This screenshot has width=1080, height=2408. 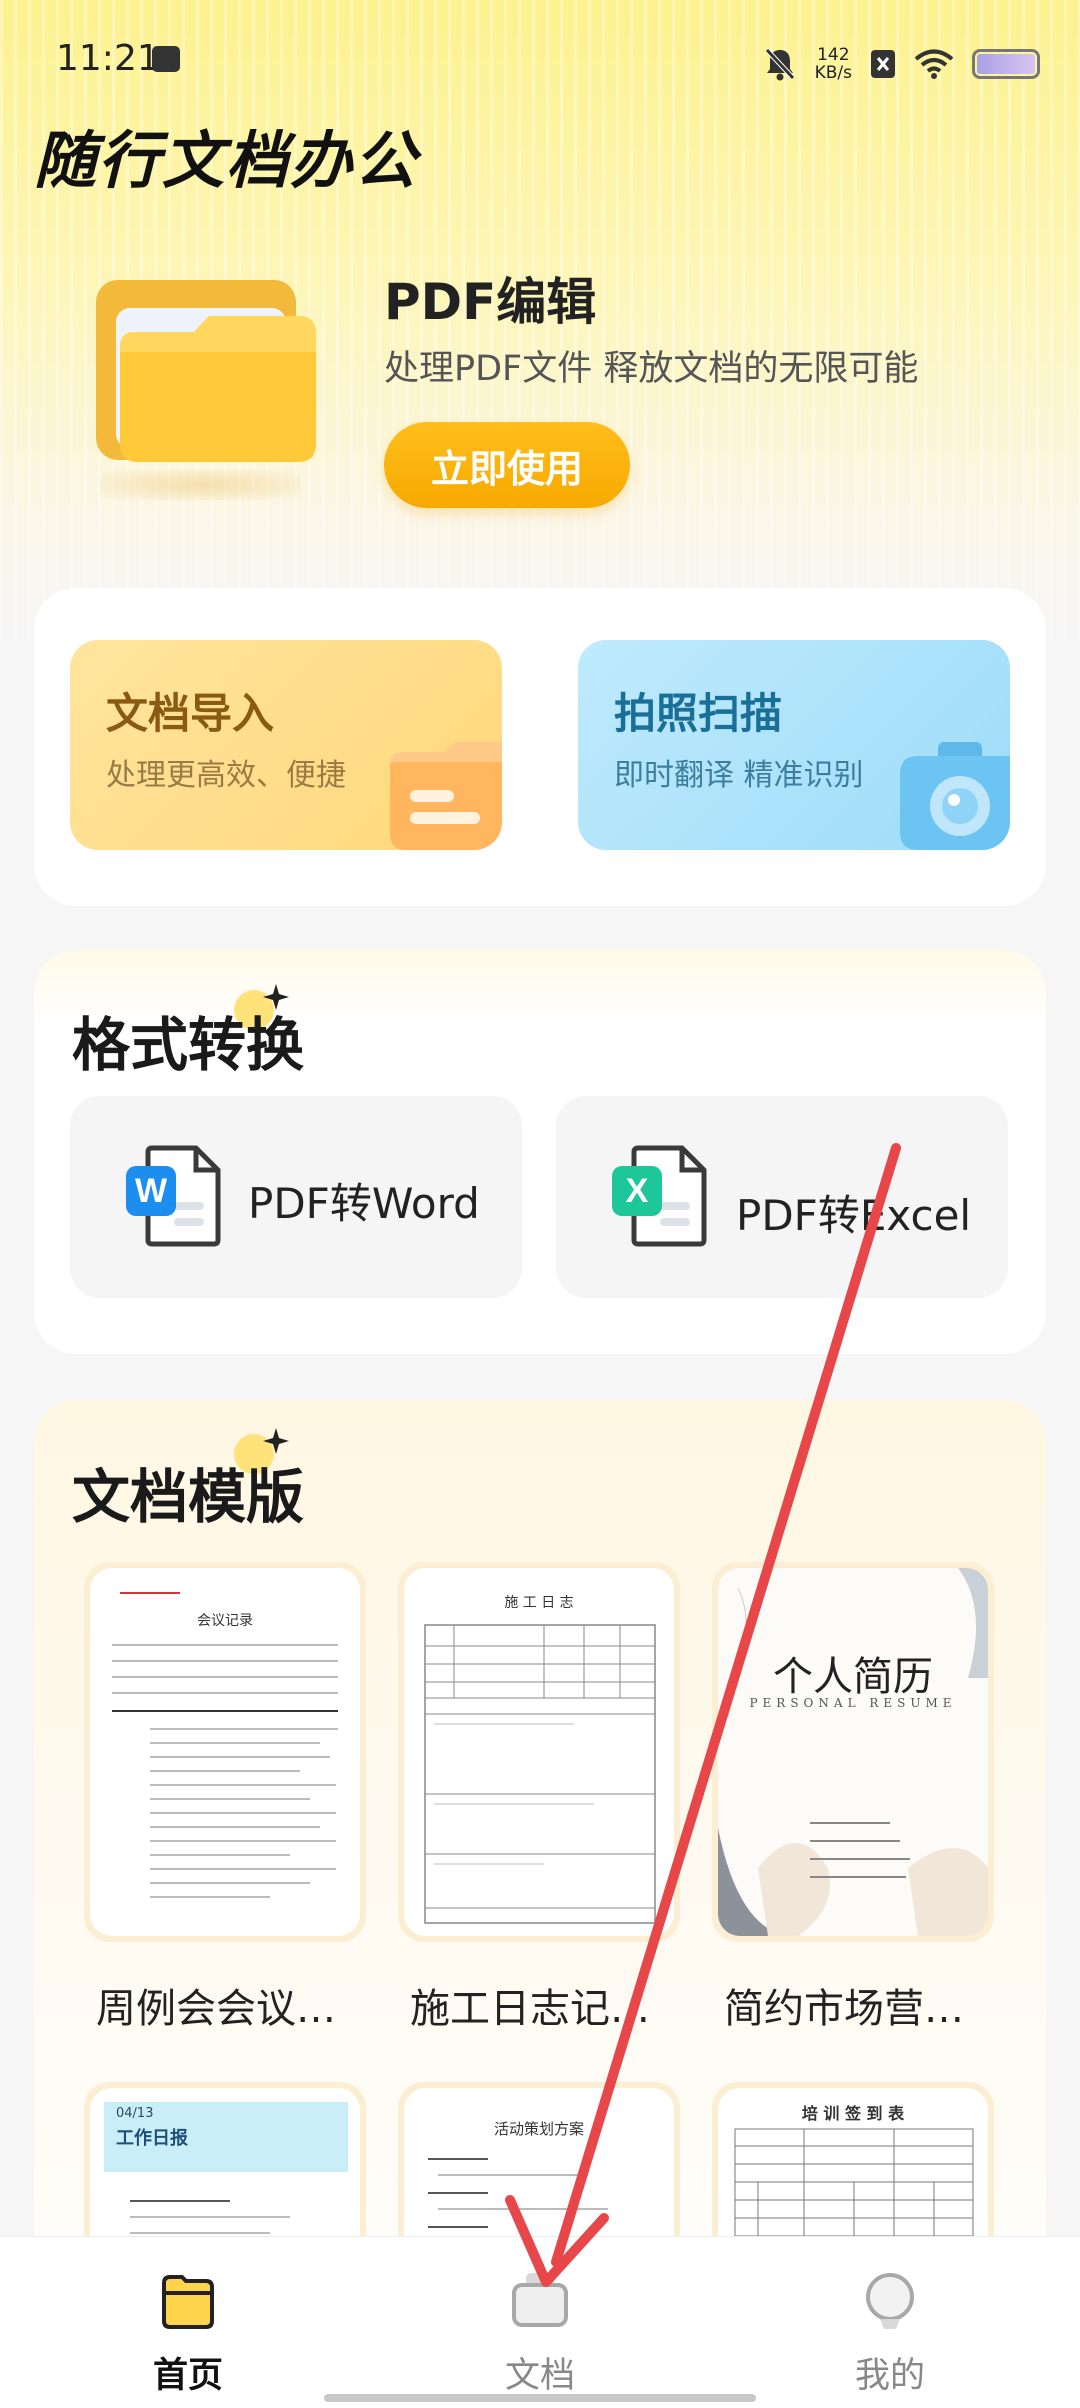 I want to click on documents-icon, so click(x=540, y=2300).